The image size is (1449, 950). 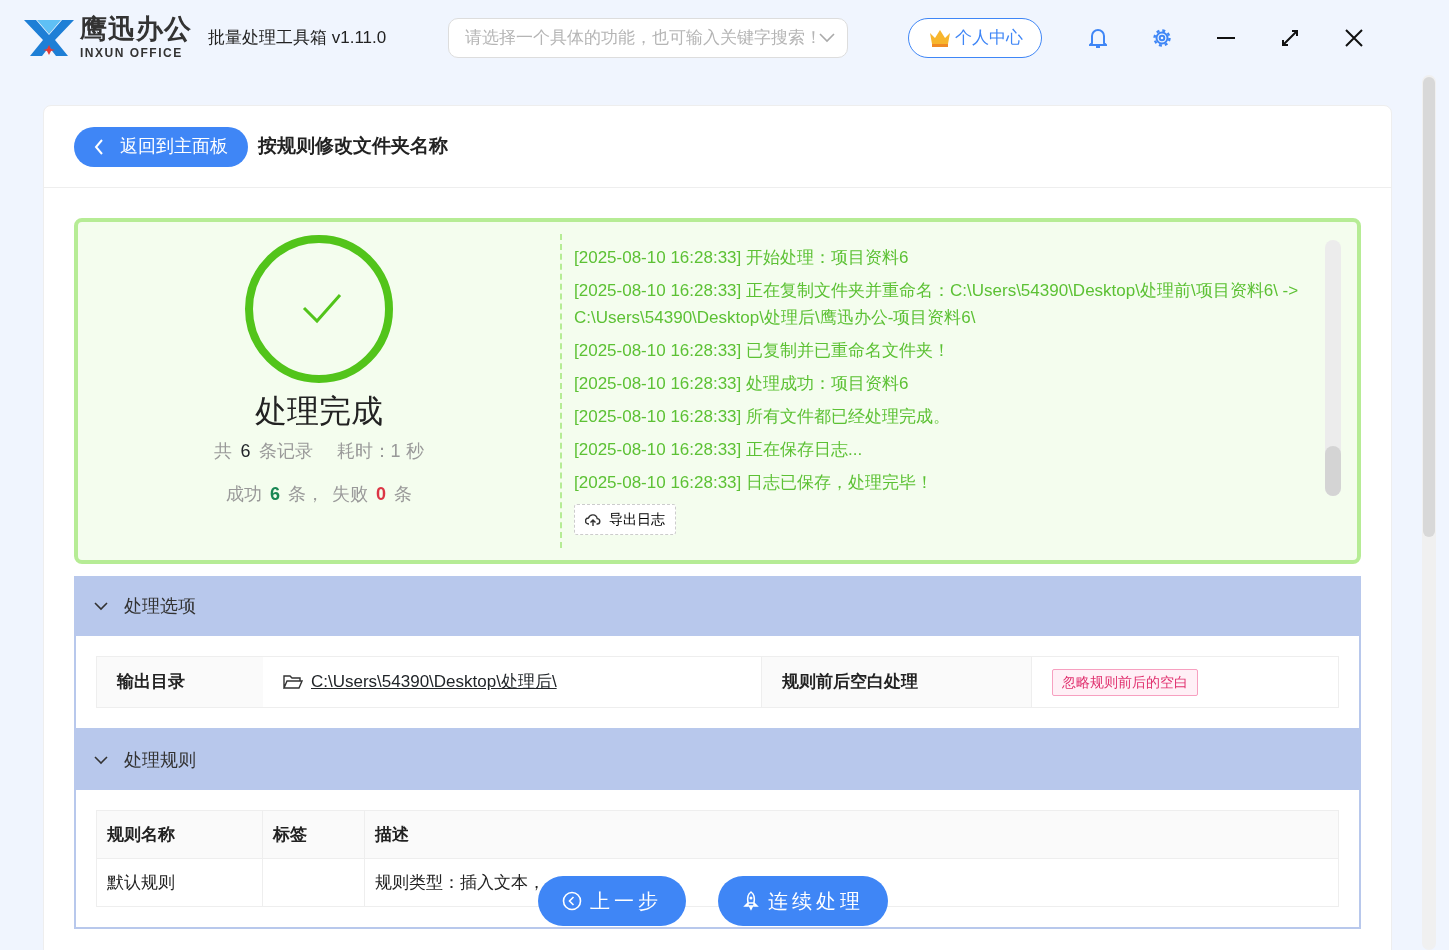 I want to click on brand-name: 鹰迅办公, so click(x=136, y=29).